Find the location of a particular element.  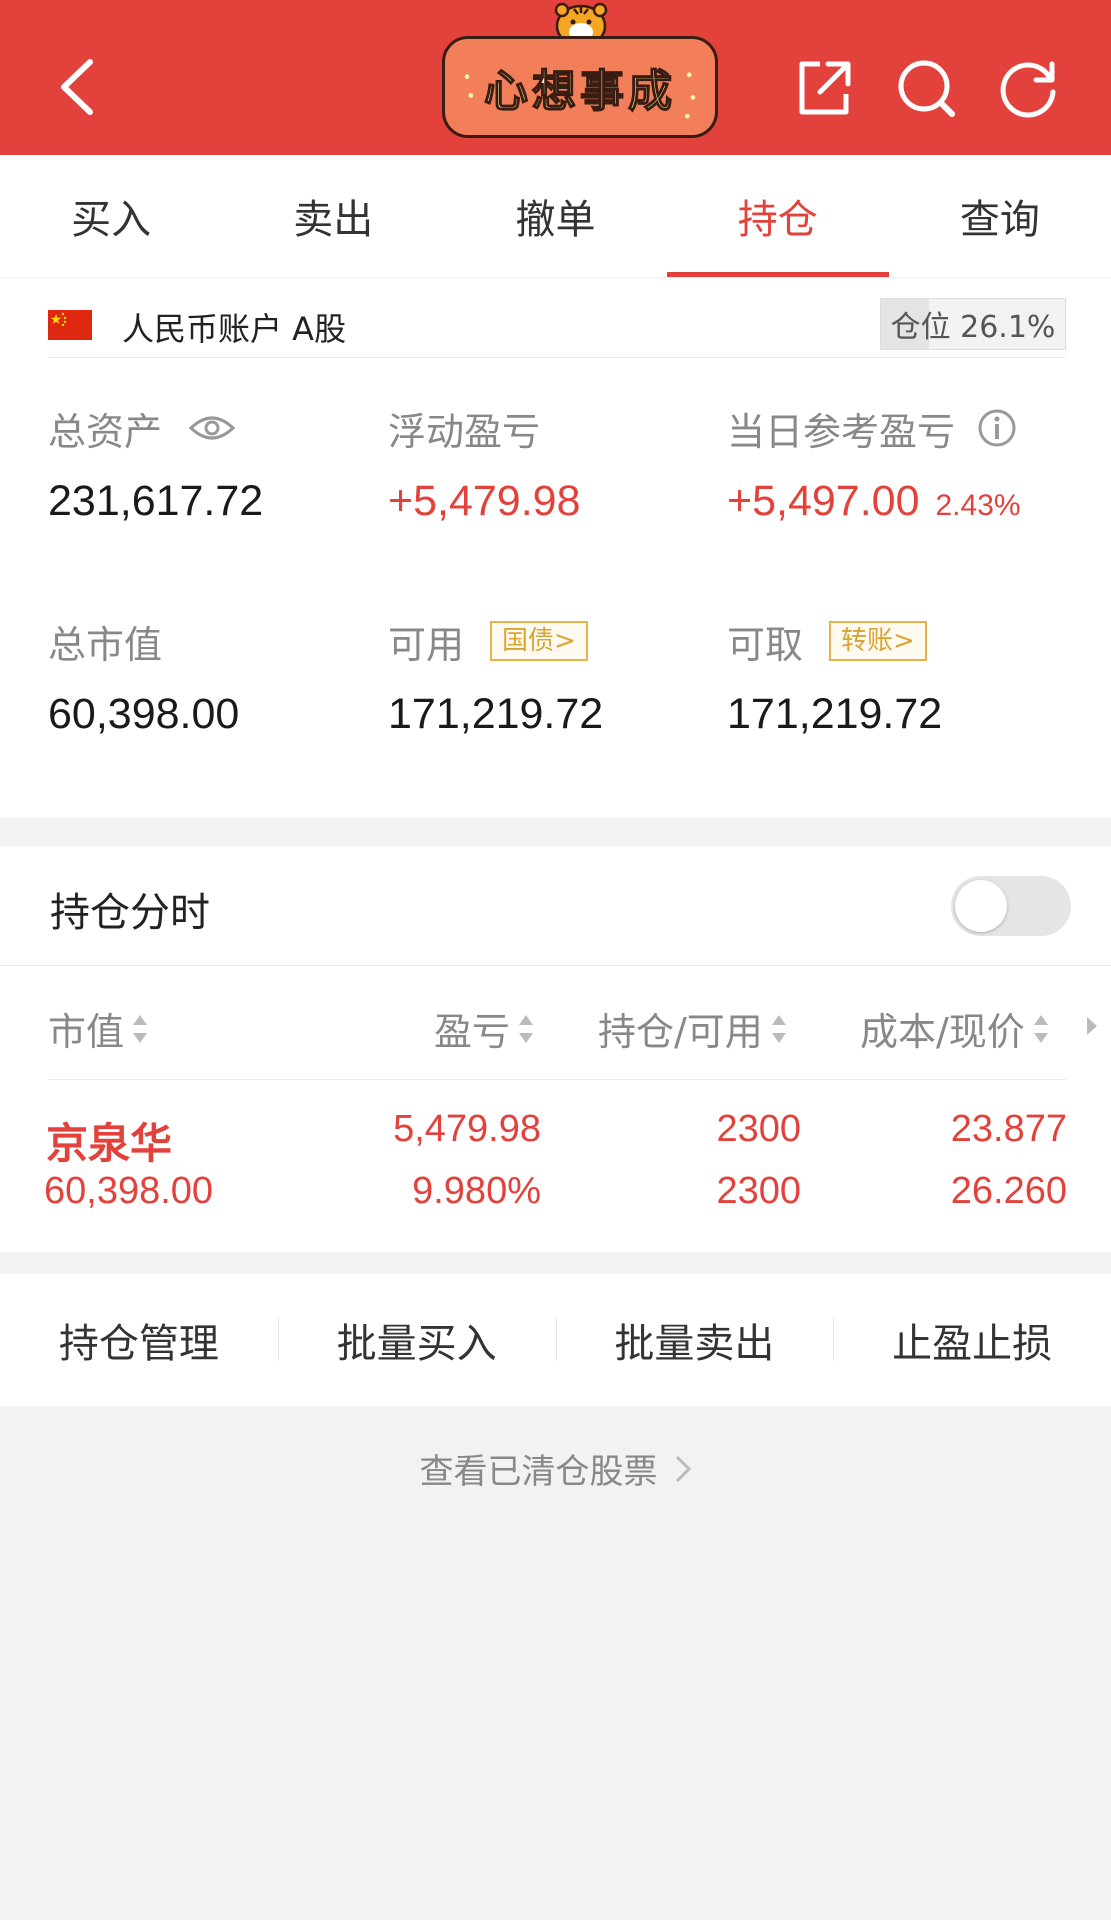

column-pnl-label: 盈亏 is located at coordinates (472, 1032).